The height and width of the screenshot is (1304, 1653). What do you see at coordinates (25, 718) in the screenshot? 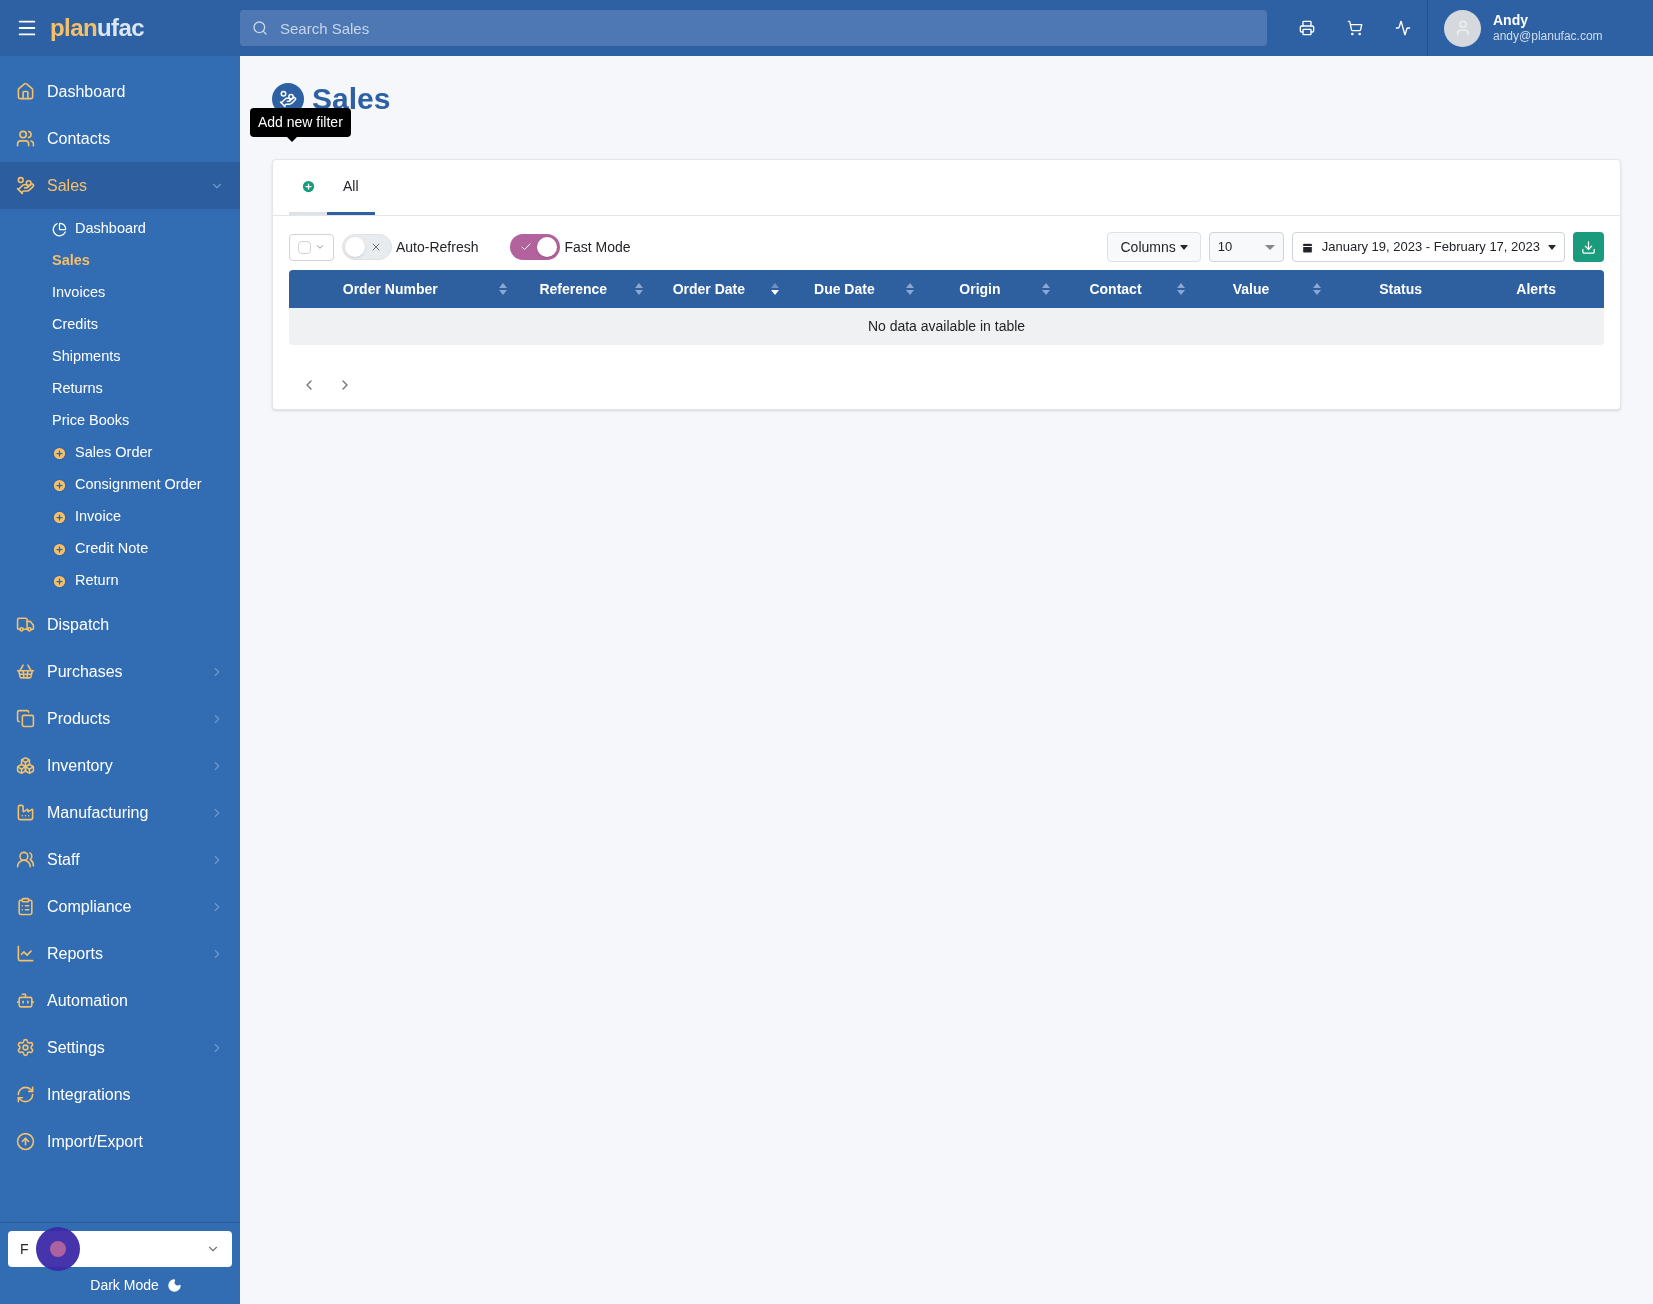
I see `stacked-squares-icon` at bounding box center [25, 718].